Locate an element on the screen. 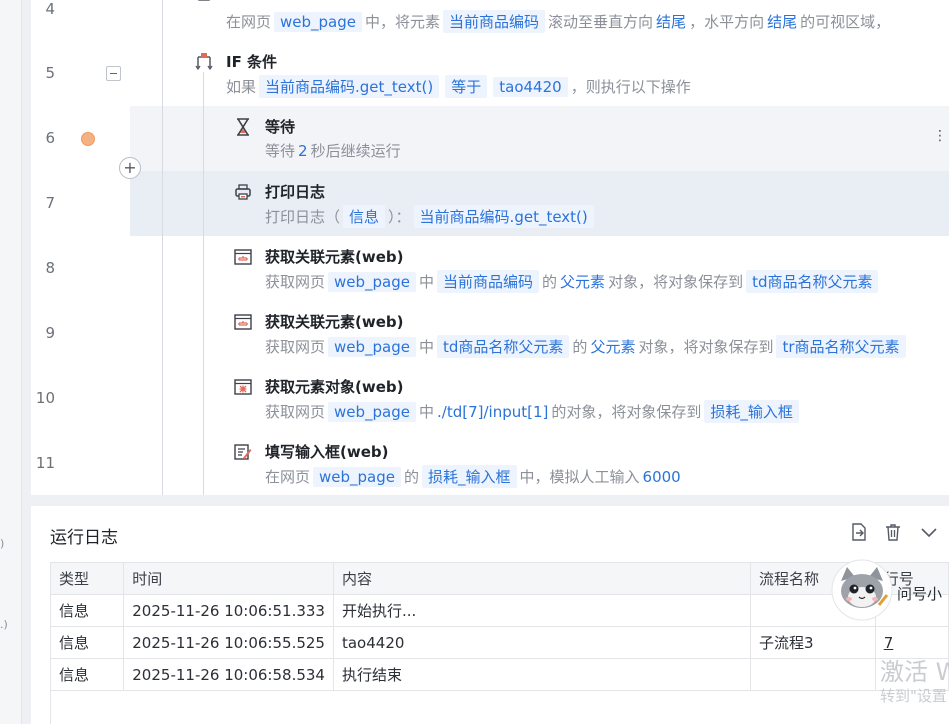  variable-chip: tr商品名称父元素 is located at coordinates (841, 346).